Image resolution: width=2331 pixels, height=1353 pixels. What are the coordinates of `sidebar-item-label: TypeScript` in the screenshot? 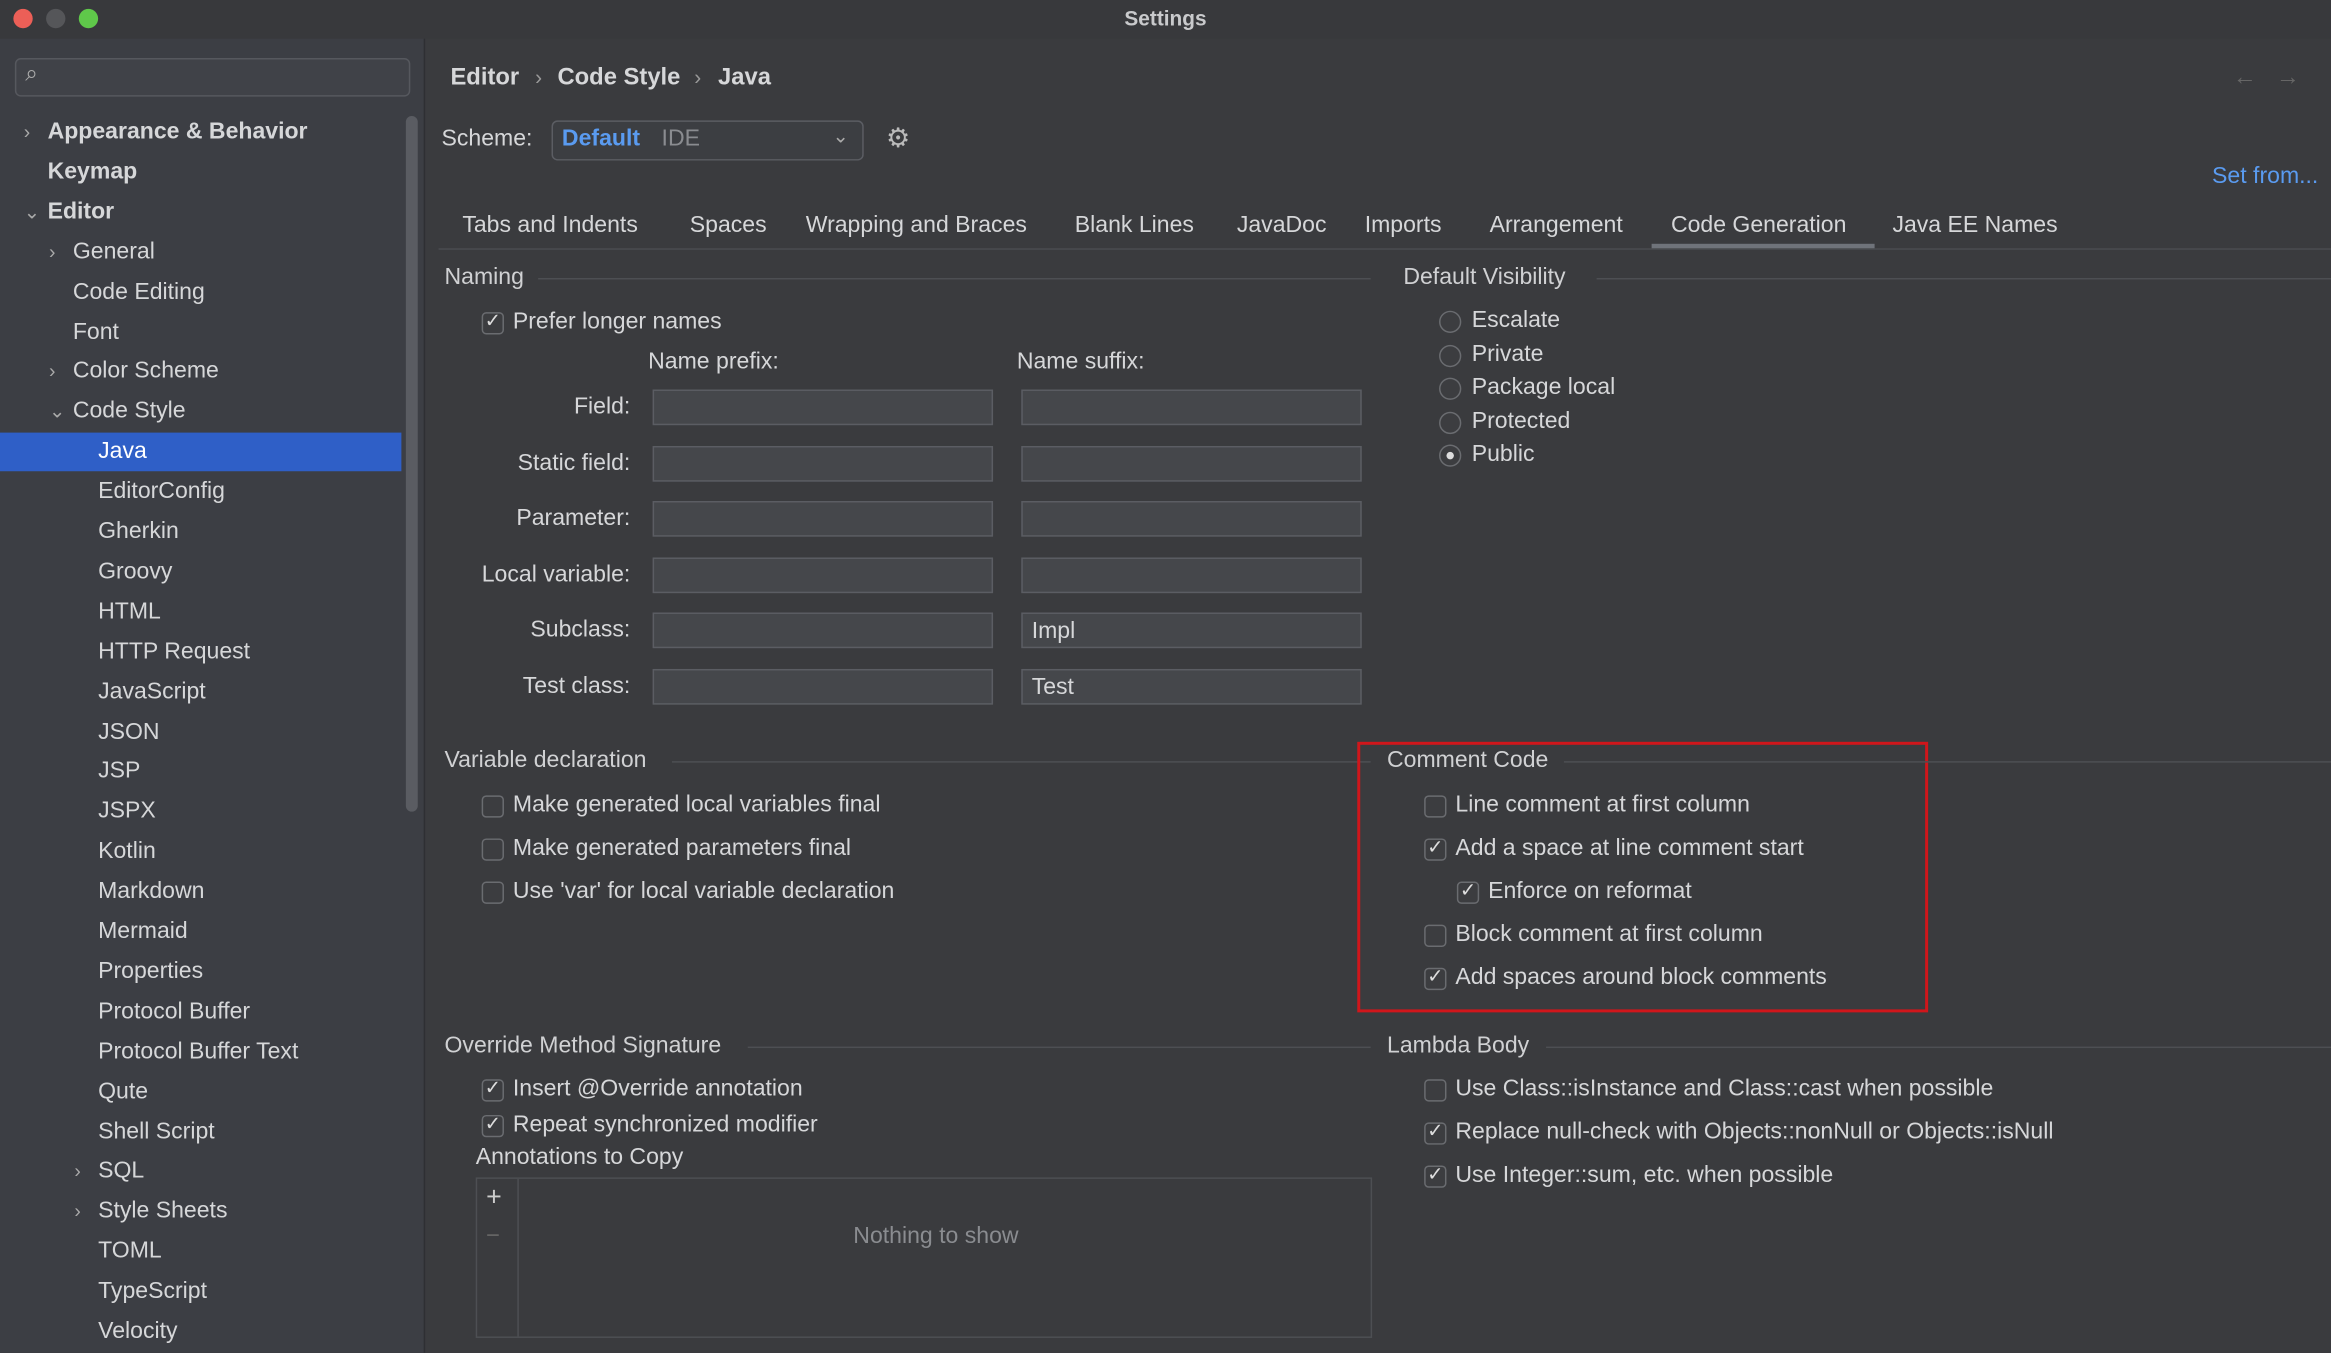 It's located at (152, 1291).